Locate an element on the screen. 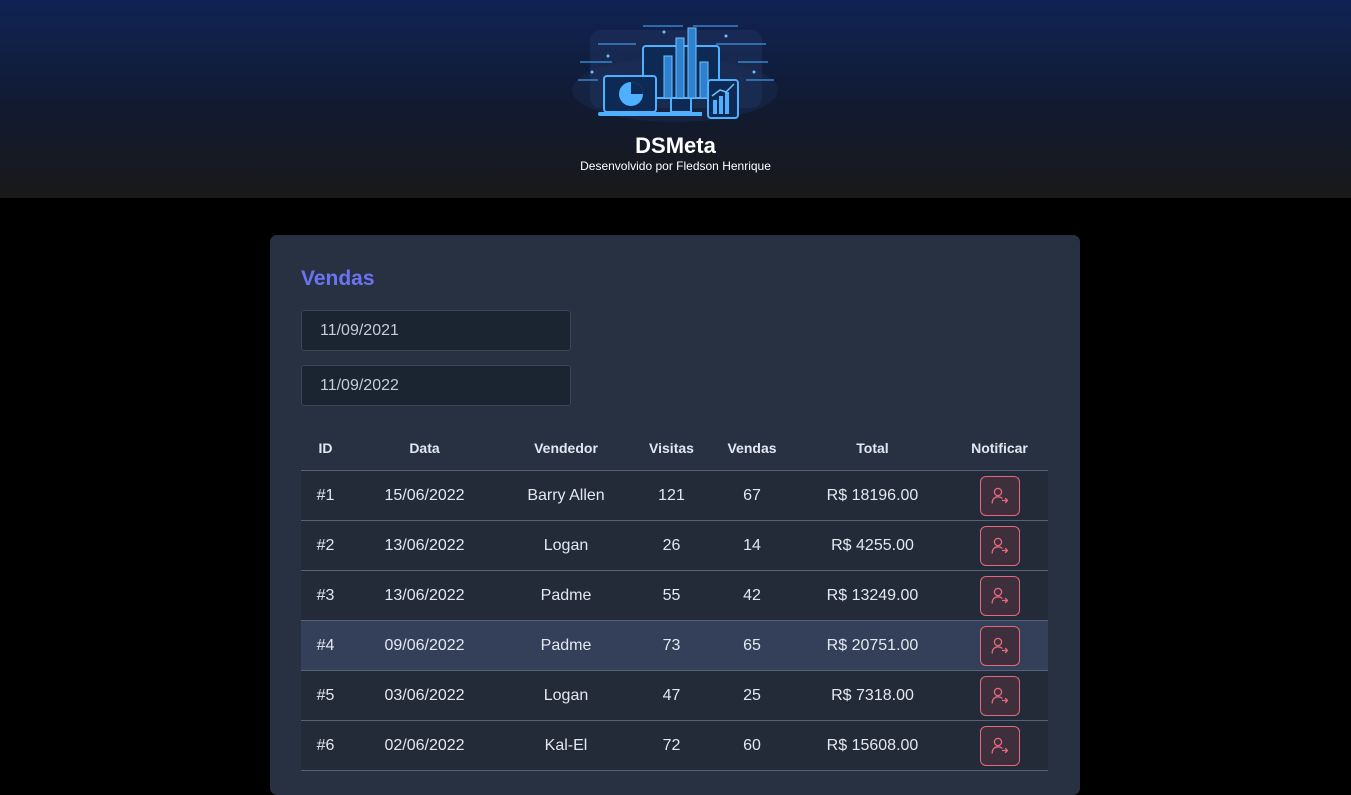 This screenshot has width=1351, height=795. cell-id: #4 is located at coordinates (325, 645).